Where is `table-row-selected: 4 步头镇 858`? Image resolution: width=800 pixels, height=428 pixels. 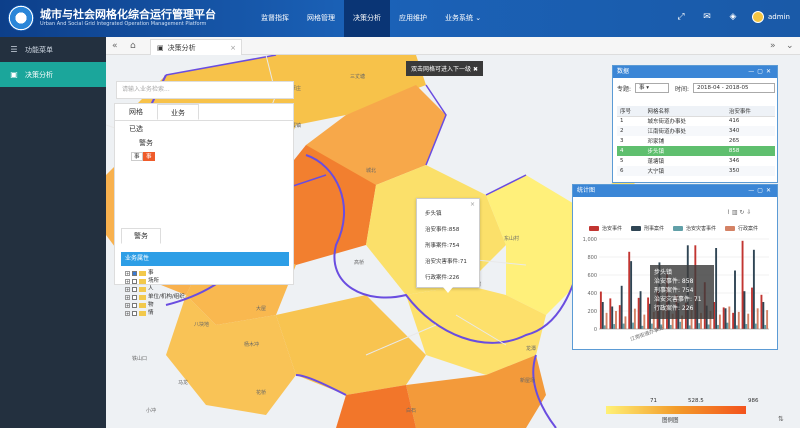
table-row-selected: 4 步头镇 858 is located at coordinates (696, 151).